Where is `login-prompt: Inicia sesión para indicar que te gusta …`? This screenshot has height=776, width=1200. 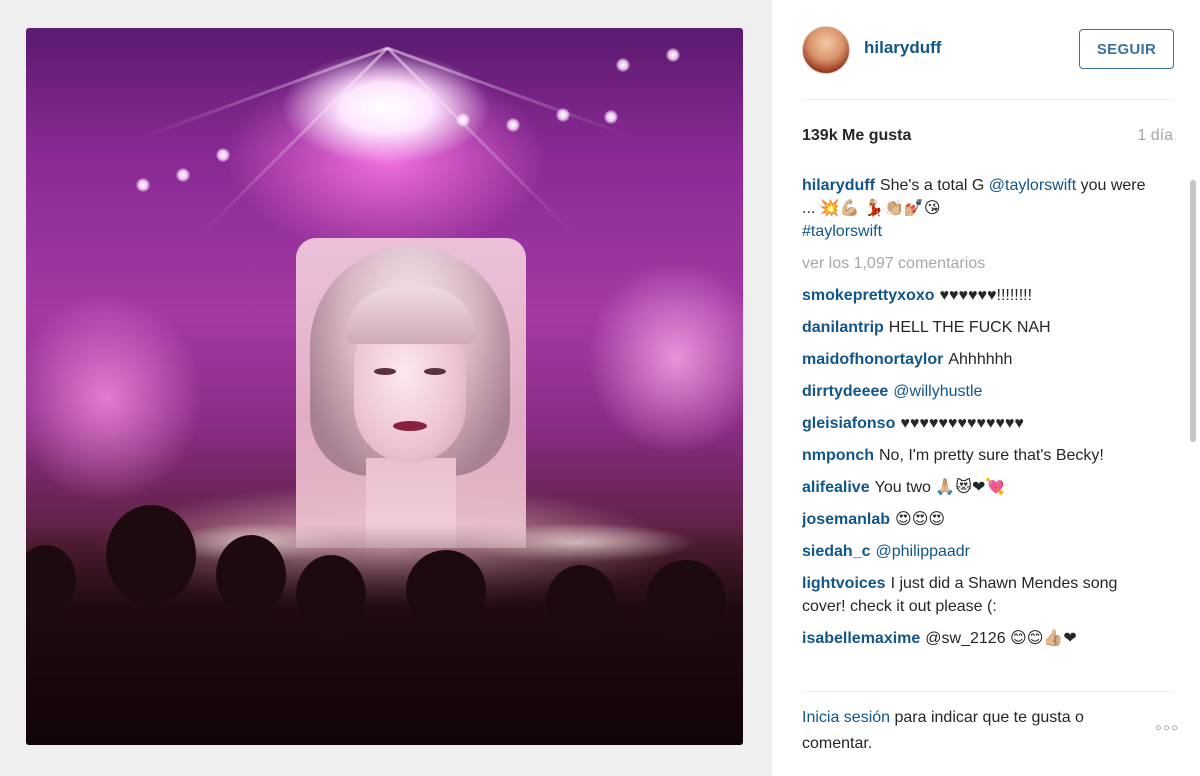
login-prompt: Inicia sesión para indicar que te gusta … is located at coordinates (967, 731).